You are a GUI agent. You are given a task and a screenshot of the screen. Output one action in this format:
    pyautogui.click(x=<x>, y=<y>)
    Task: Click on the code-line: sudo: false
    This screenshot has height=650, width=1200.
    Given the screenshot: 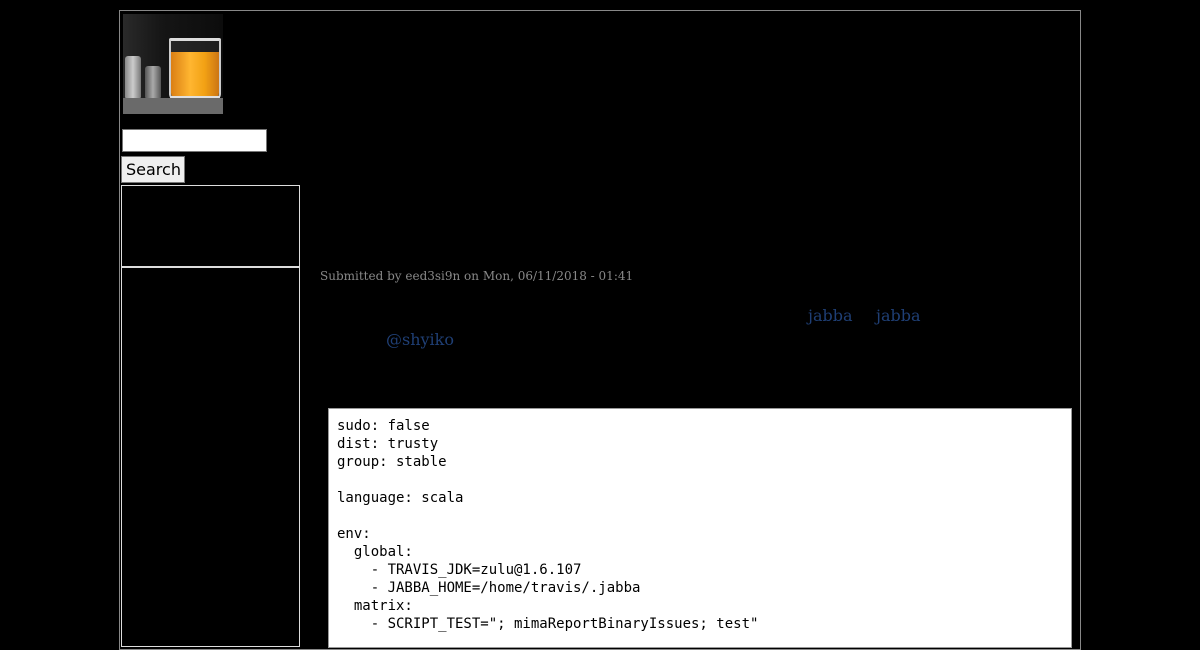 What is the action you would take?
    pyautogui.click(x=383, y=426)
    